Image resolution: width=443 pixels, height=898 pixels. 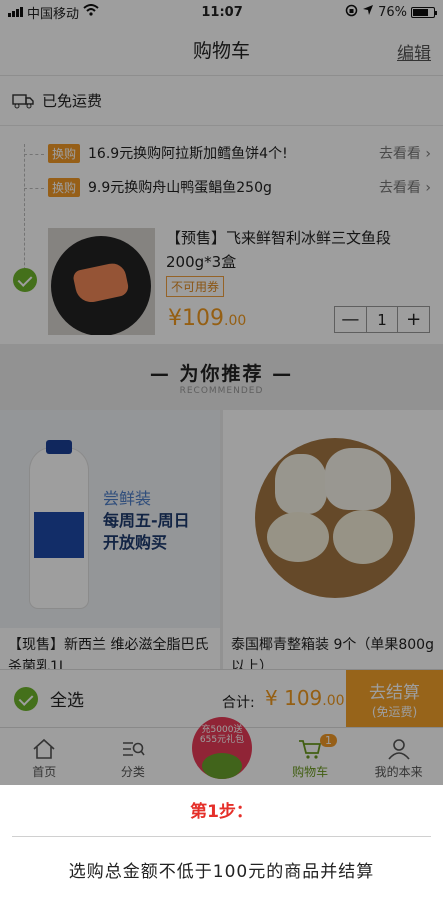 I want to click on item-price: ¥109.00, so click(x=207, y=318).